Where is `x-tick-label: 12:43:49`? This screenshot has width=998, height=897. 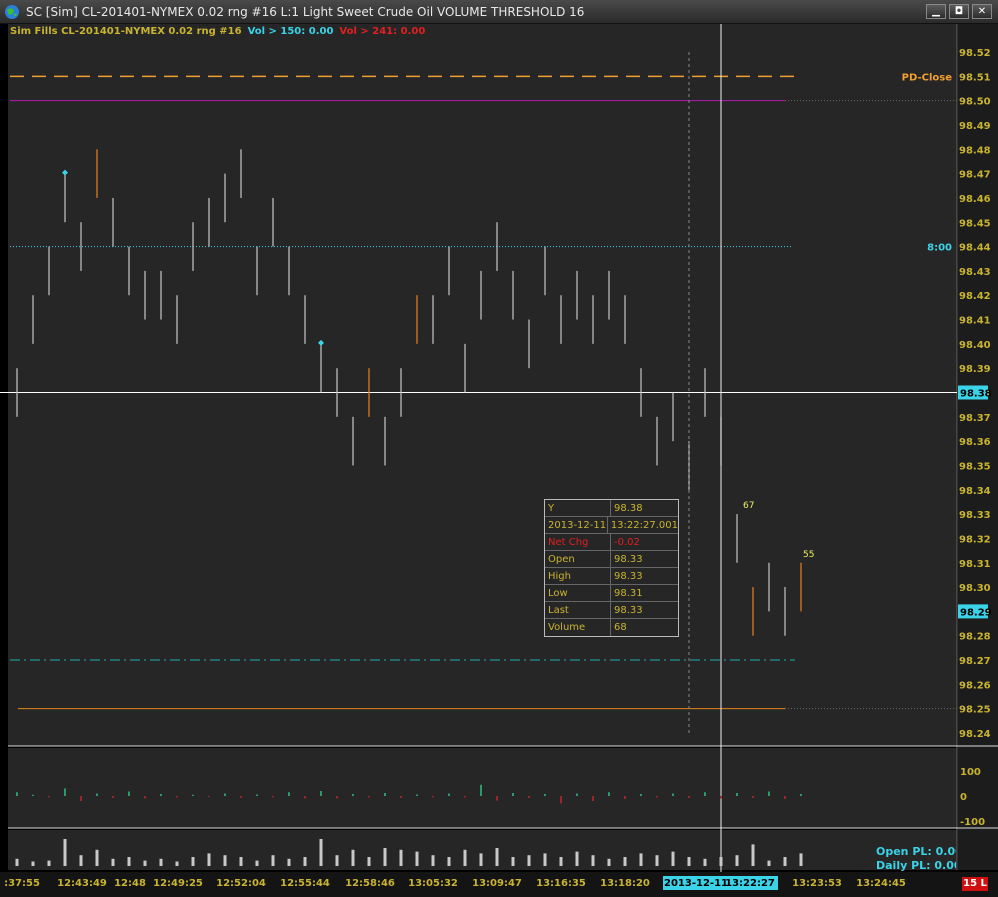
x-tick-label: 12:43:49 is located at coordinates (82, 883).